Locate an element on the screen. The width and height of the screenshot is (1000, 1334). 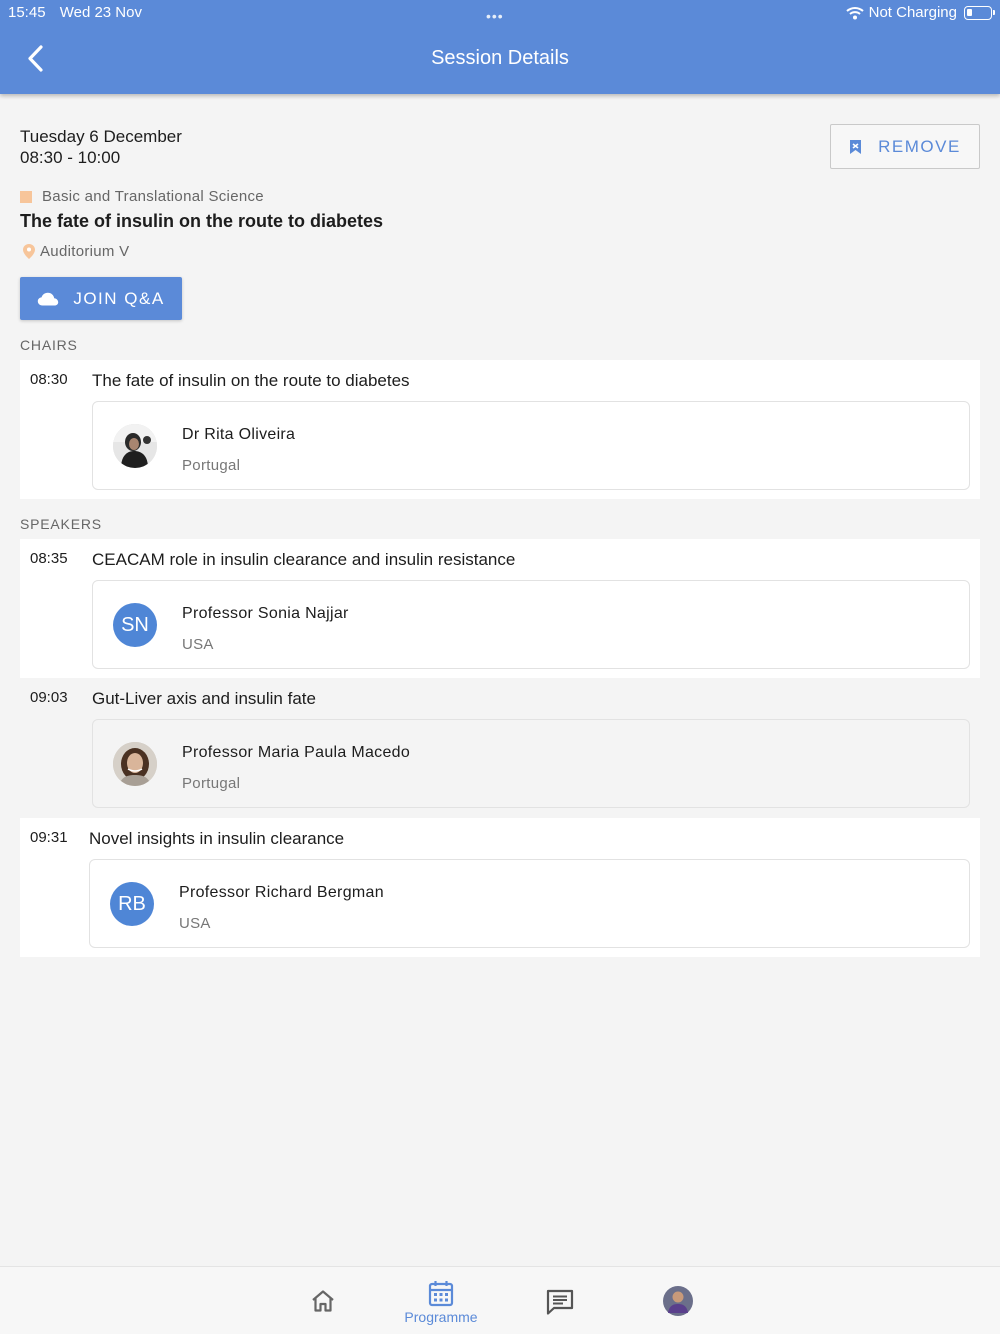
person-name: Professor Maria Paula Macedo is located at coordinates (296, 752).